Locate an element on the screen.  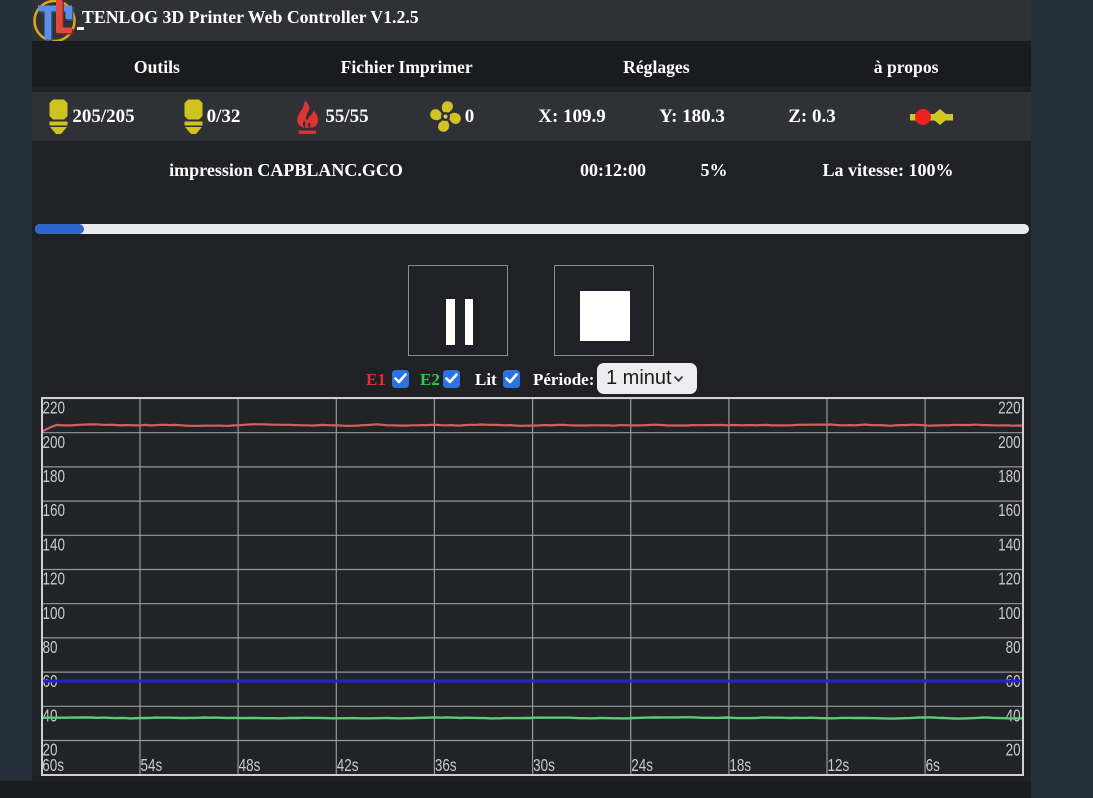
svg-text: 6s is located at coordinates (933, 765).